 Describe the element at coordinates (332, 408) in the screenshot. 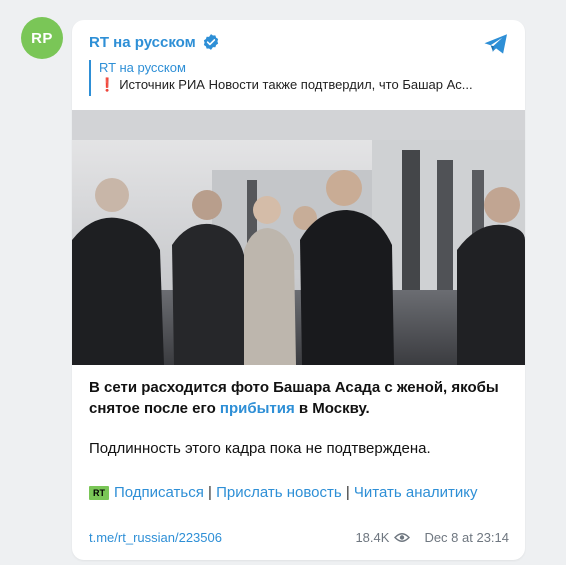

I see `post-p1-end: в Москву.` at that location.